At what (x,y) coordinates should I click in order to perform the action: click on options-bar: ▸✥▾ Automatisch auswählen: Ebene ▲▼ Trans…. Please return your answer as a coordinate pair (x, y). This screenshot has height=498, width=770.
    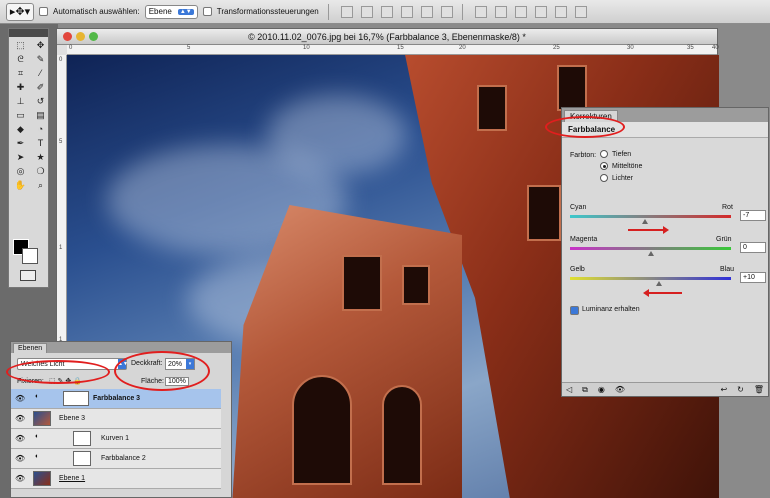
    Looking at the image, I should click on (385, 12).